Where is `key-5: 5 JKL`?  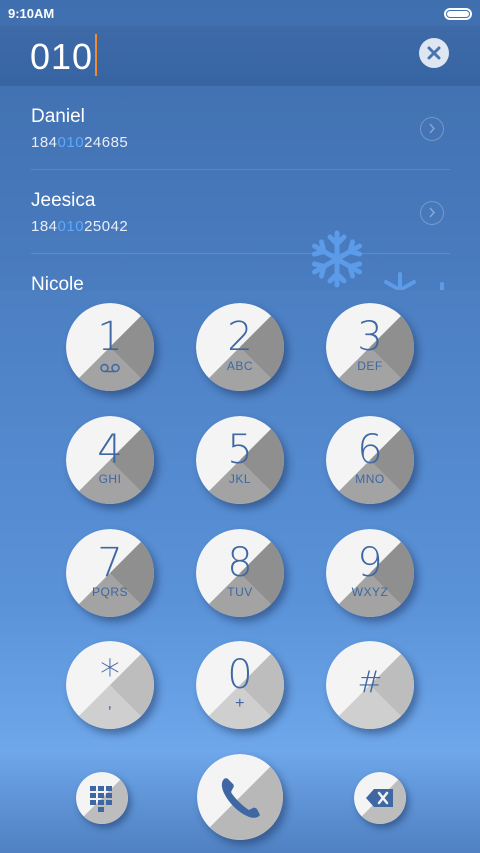
key-5: 5 JKL is located at coordinates (240, 460).